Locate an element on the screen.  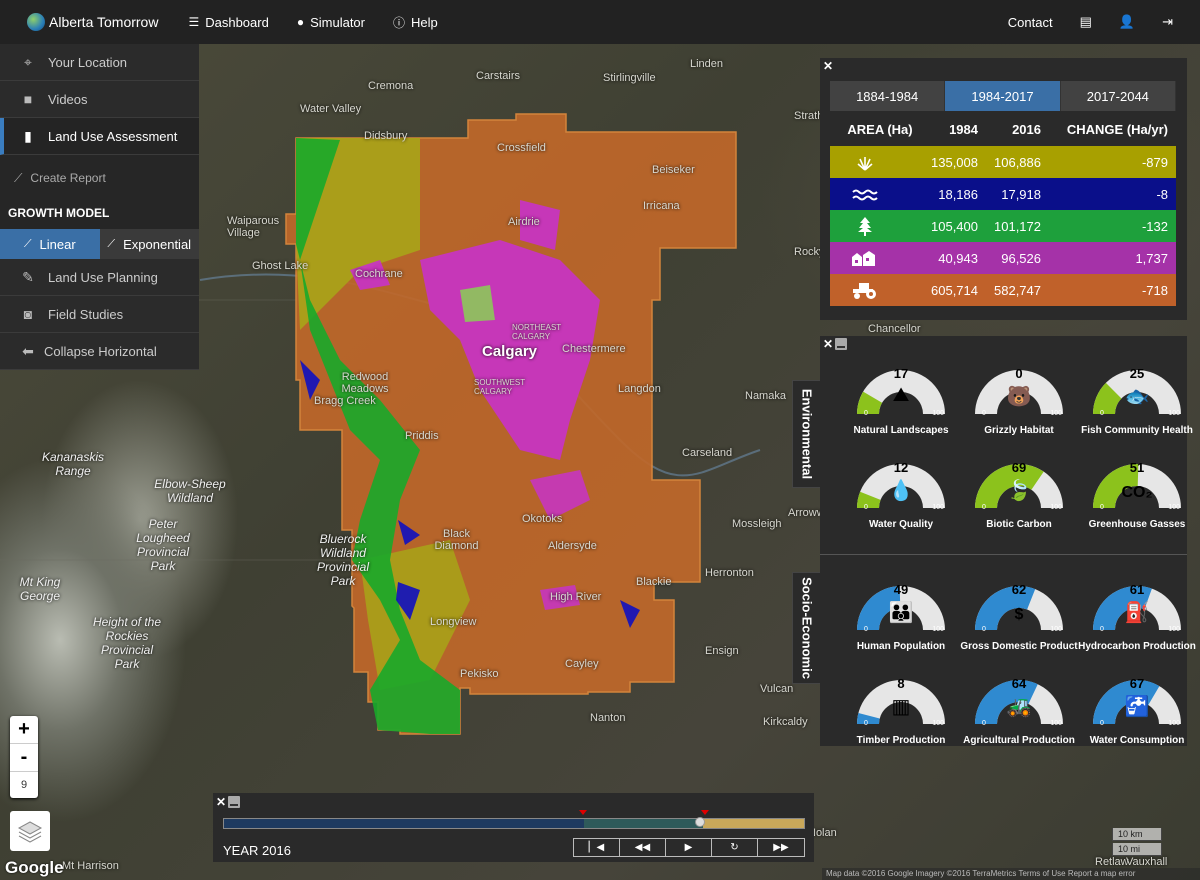
zoom-level: 9 is located at coordinates (24, 785).